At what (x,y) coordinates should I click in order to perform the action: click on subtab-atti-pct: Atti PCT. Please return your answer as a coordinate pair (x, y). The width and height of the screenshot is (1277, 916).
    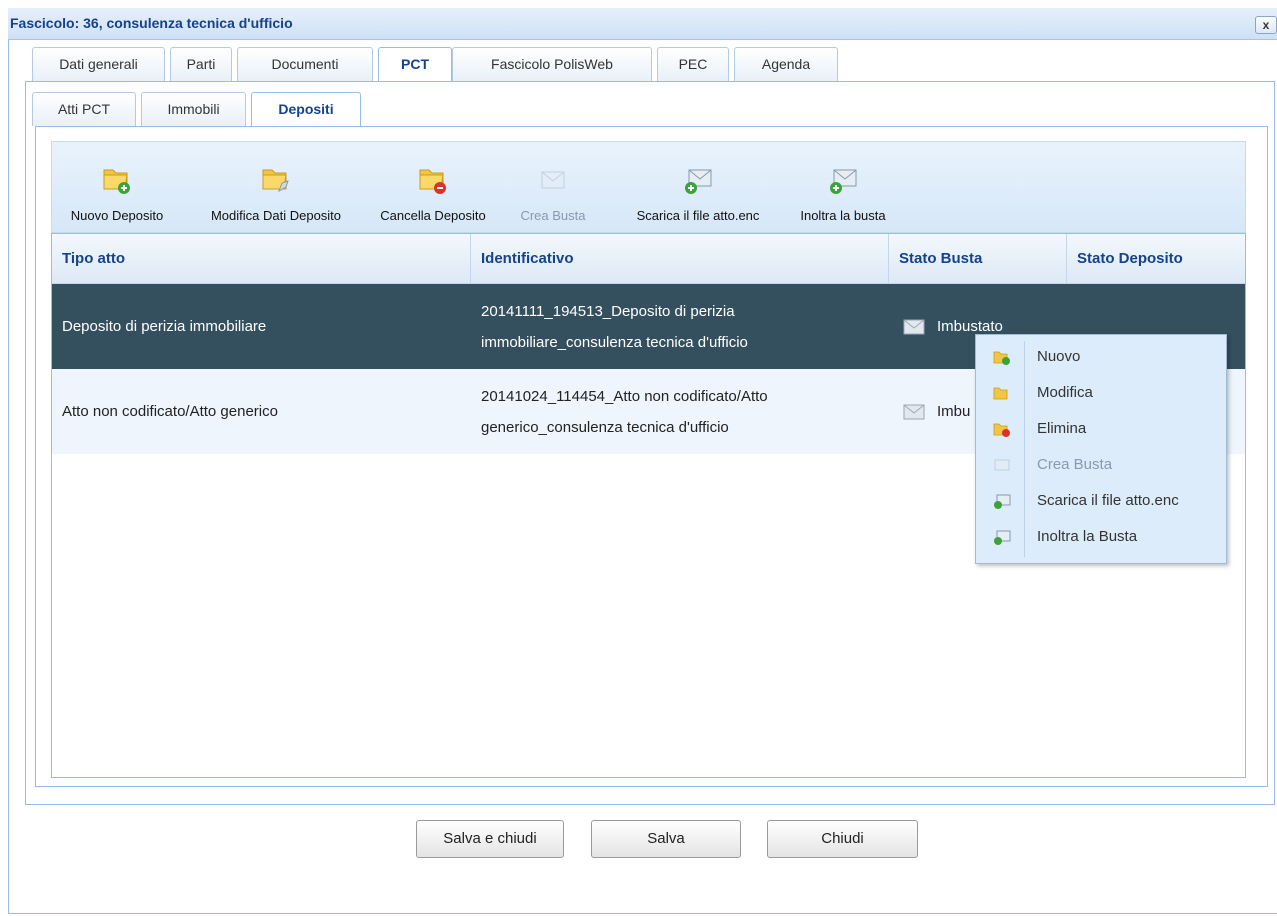
    Looking at the image, I should click on (84, 109).